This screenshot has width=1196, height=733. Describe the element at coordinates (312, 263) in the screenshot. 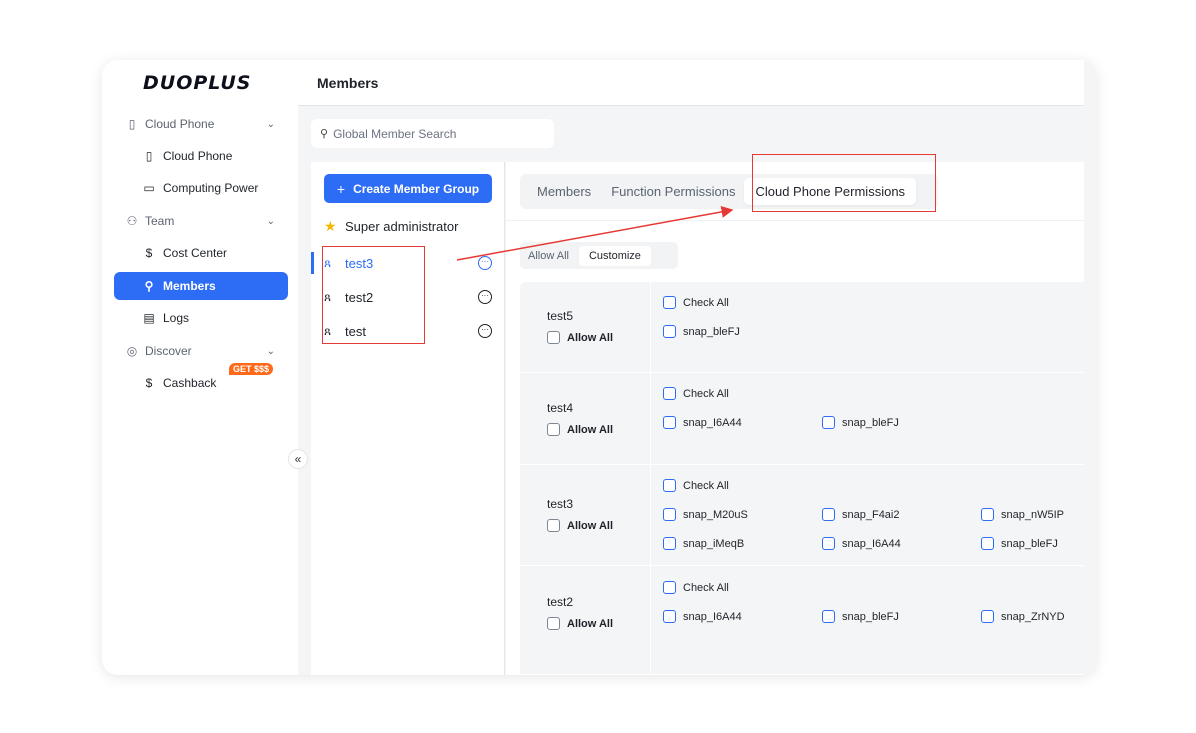

I see `selection-indicator` at that location.